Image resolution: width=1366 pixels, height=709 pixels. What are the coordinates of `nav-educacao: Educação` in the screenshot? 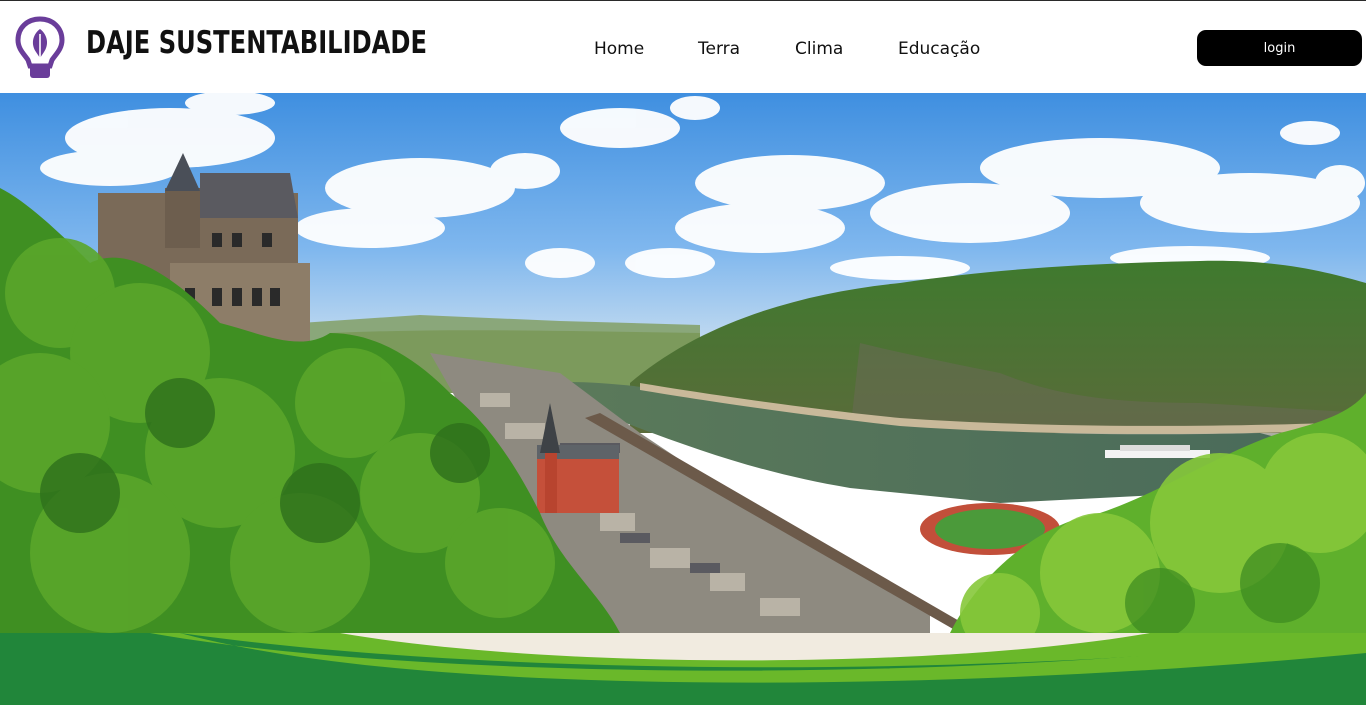 It's located at (939, 49).